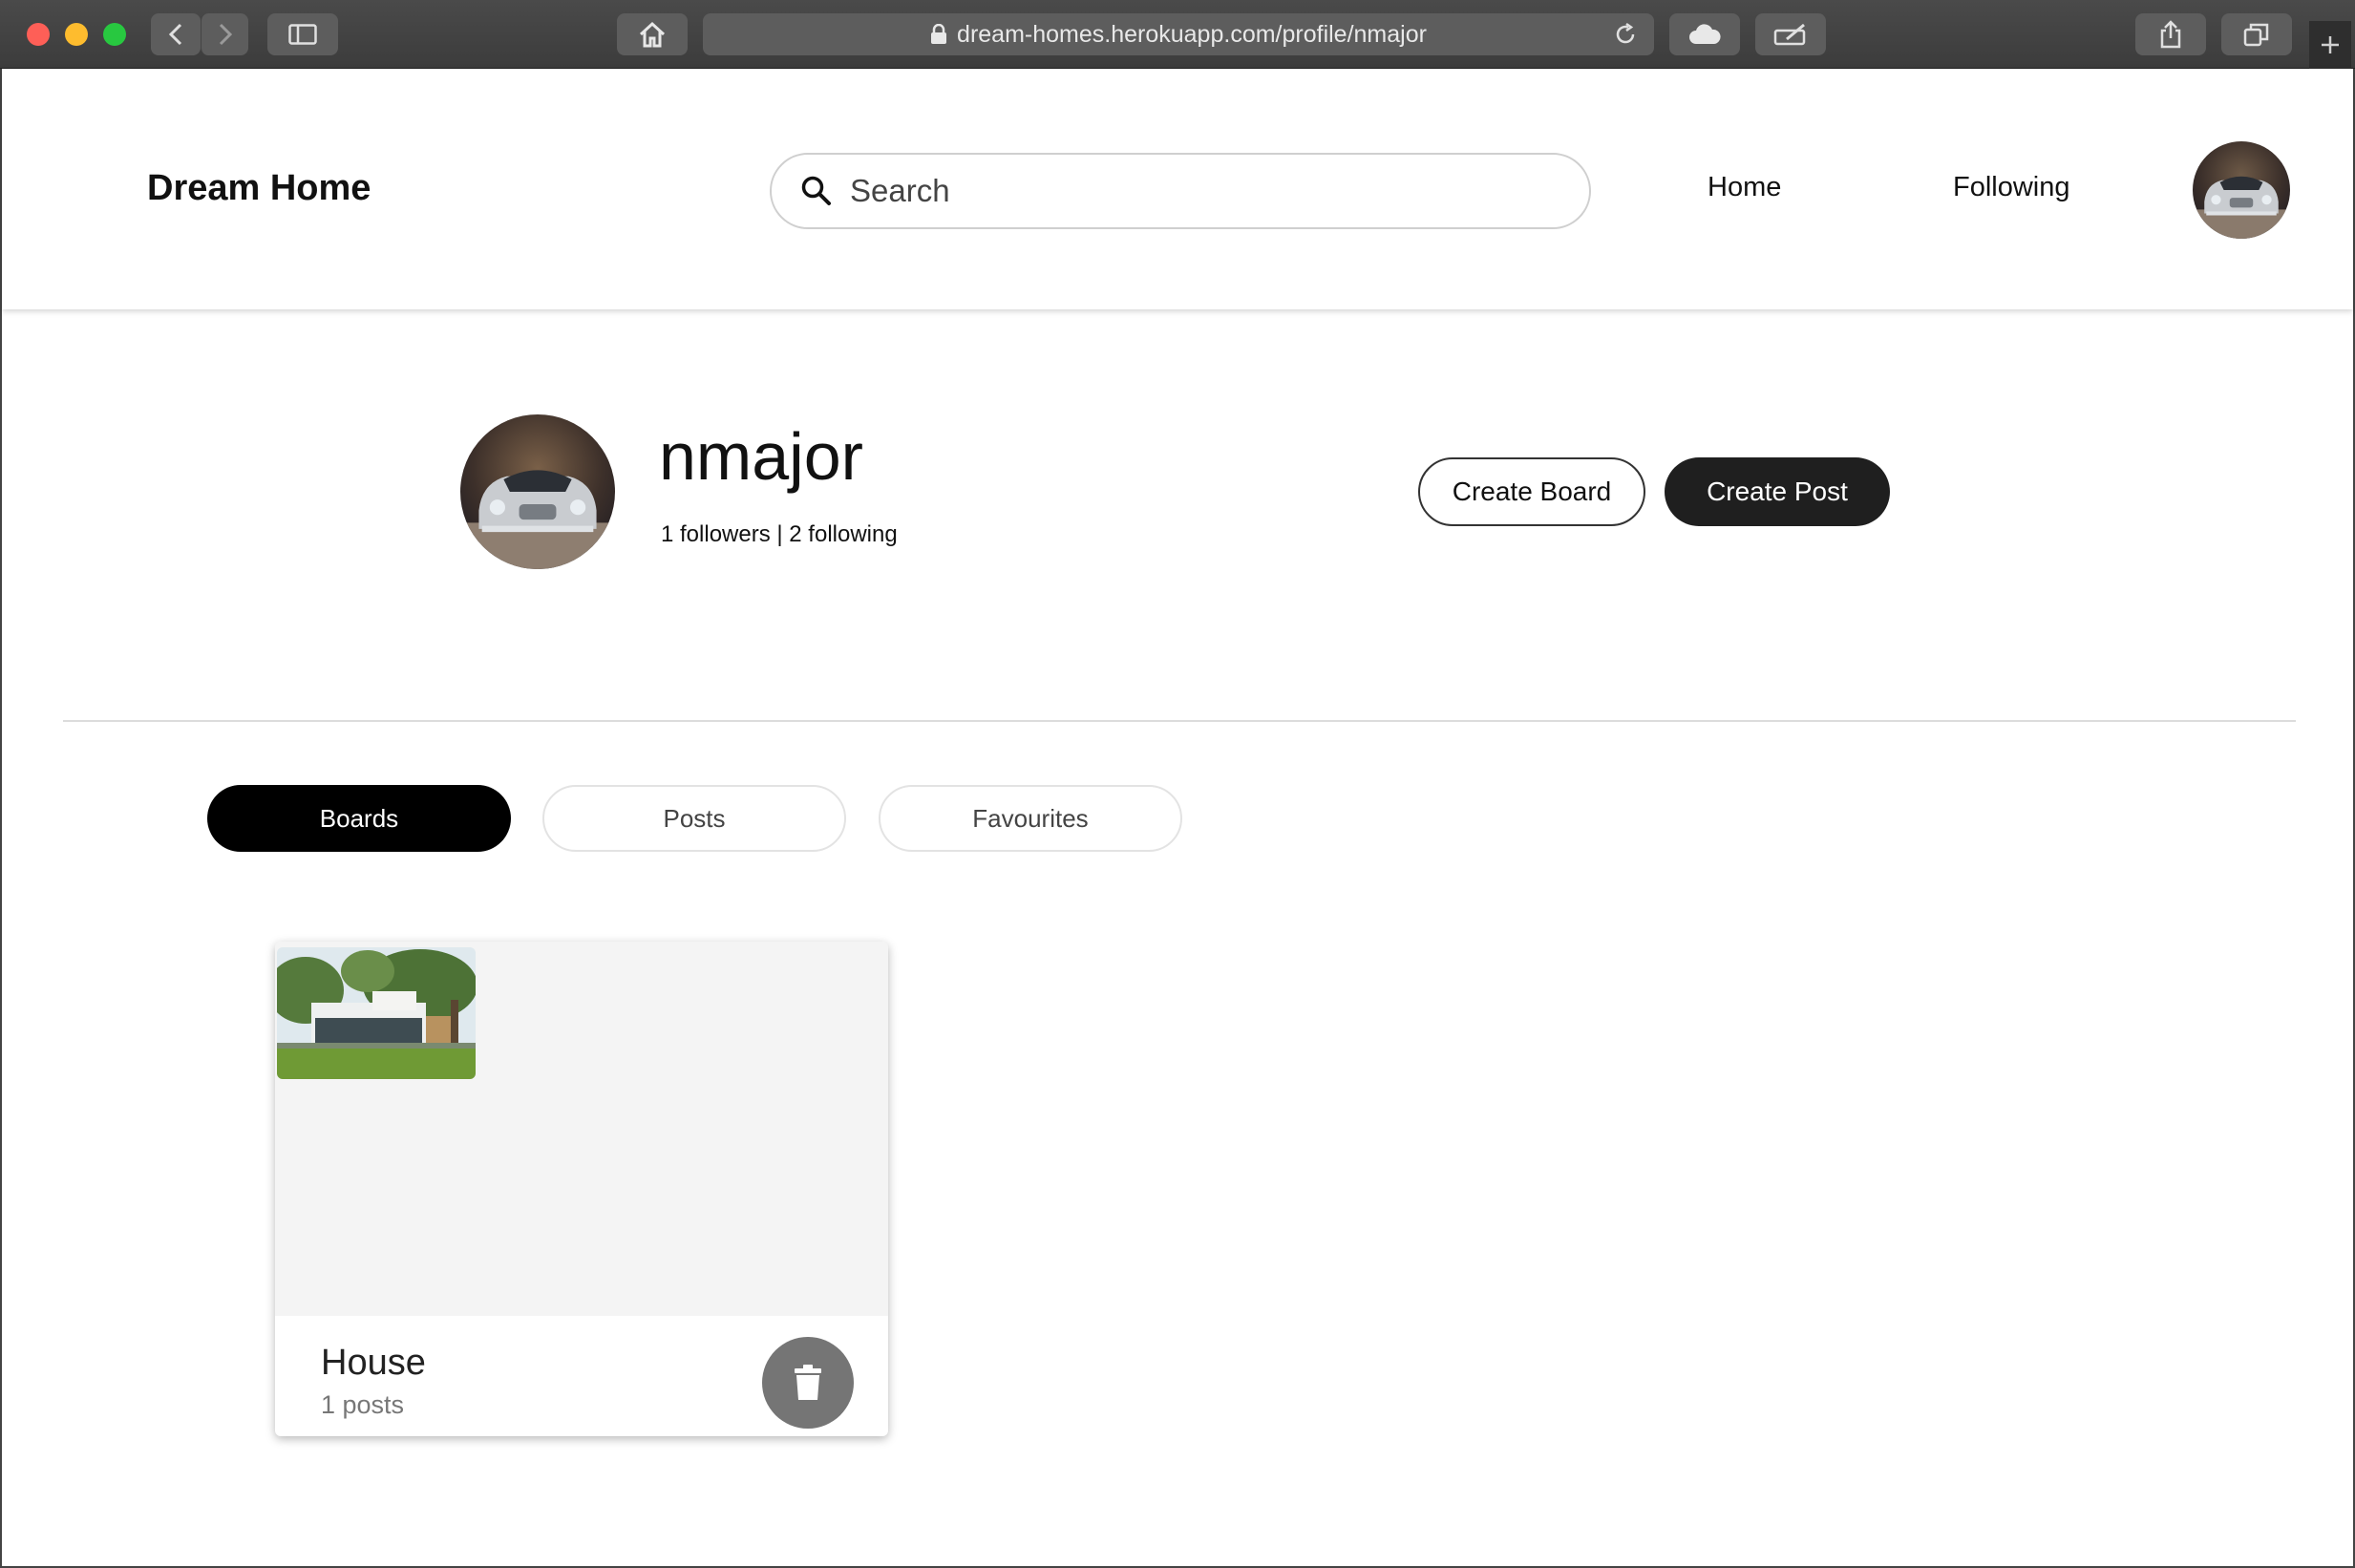 Image resolution: width=2355 pixels, height=1568 pixels. Describe the element at coordinates (1625, 34) in the screenshot. I see `reload-icon` at that location.